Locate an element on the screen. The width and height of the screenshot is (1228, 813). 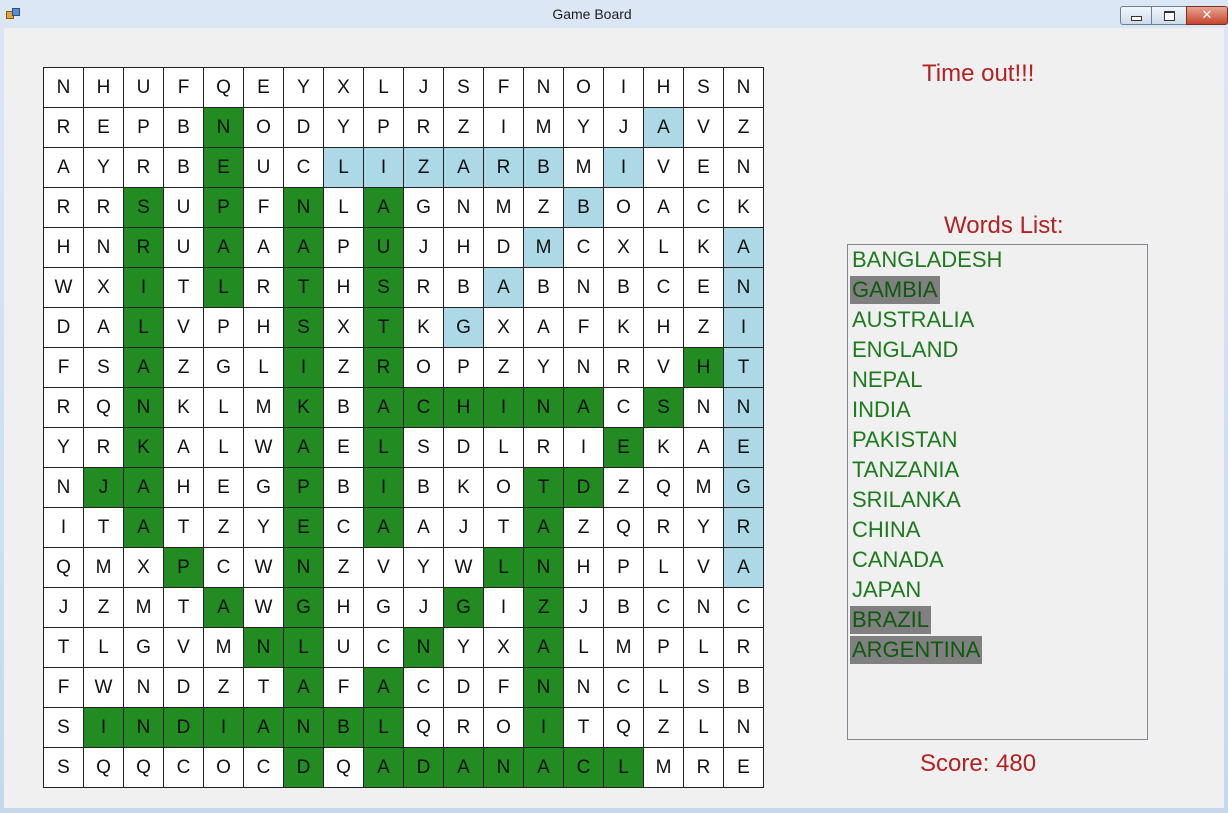
word-list-item: SRILANKA is located at coordinates (906, 500).